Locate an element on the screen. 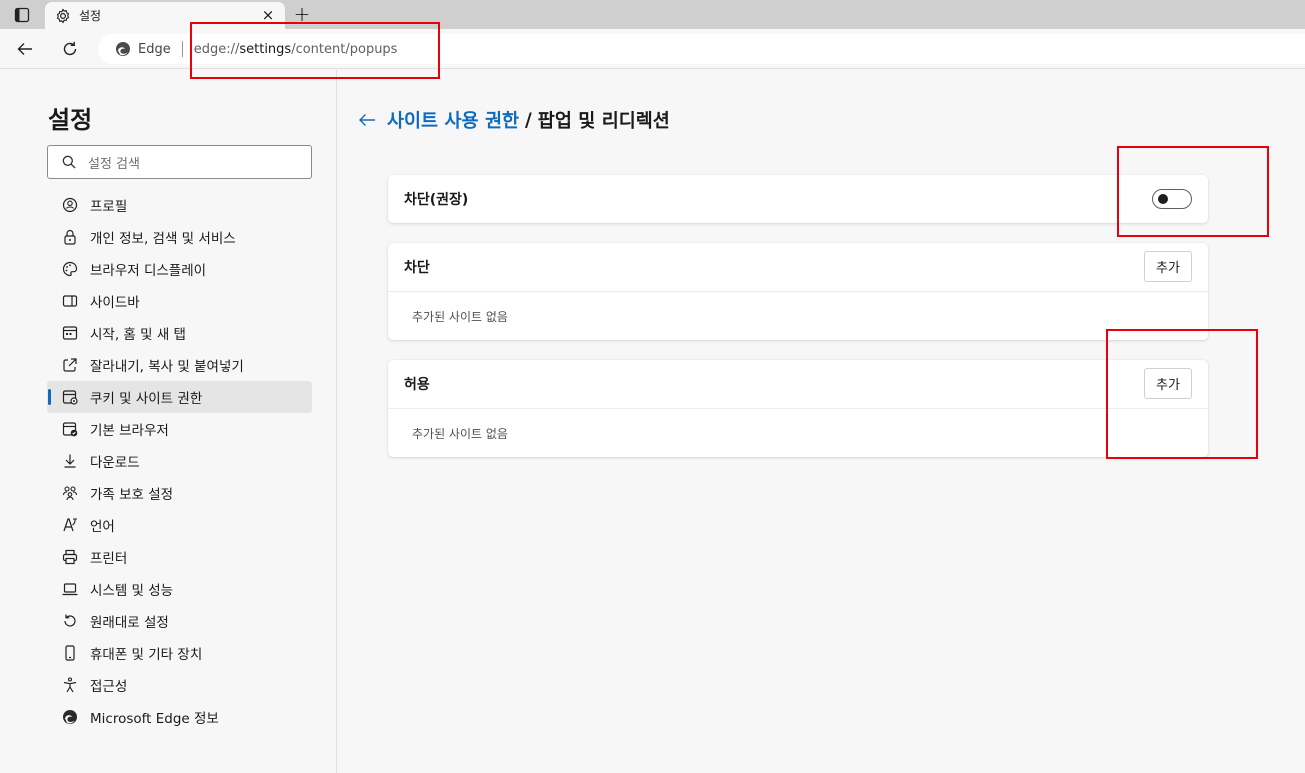 This screenshot has height=773, width=1305. sidebar-title: 설정 is located at coordinates (70, 120).